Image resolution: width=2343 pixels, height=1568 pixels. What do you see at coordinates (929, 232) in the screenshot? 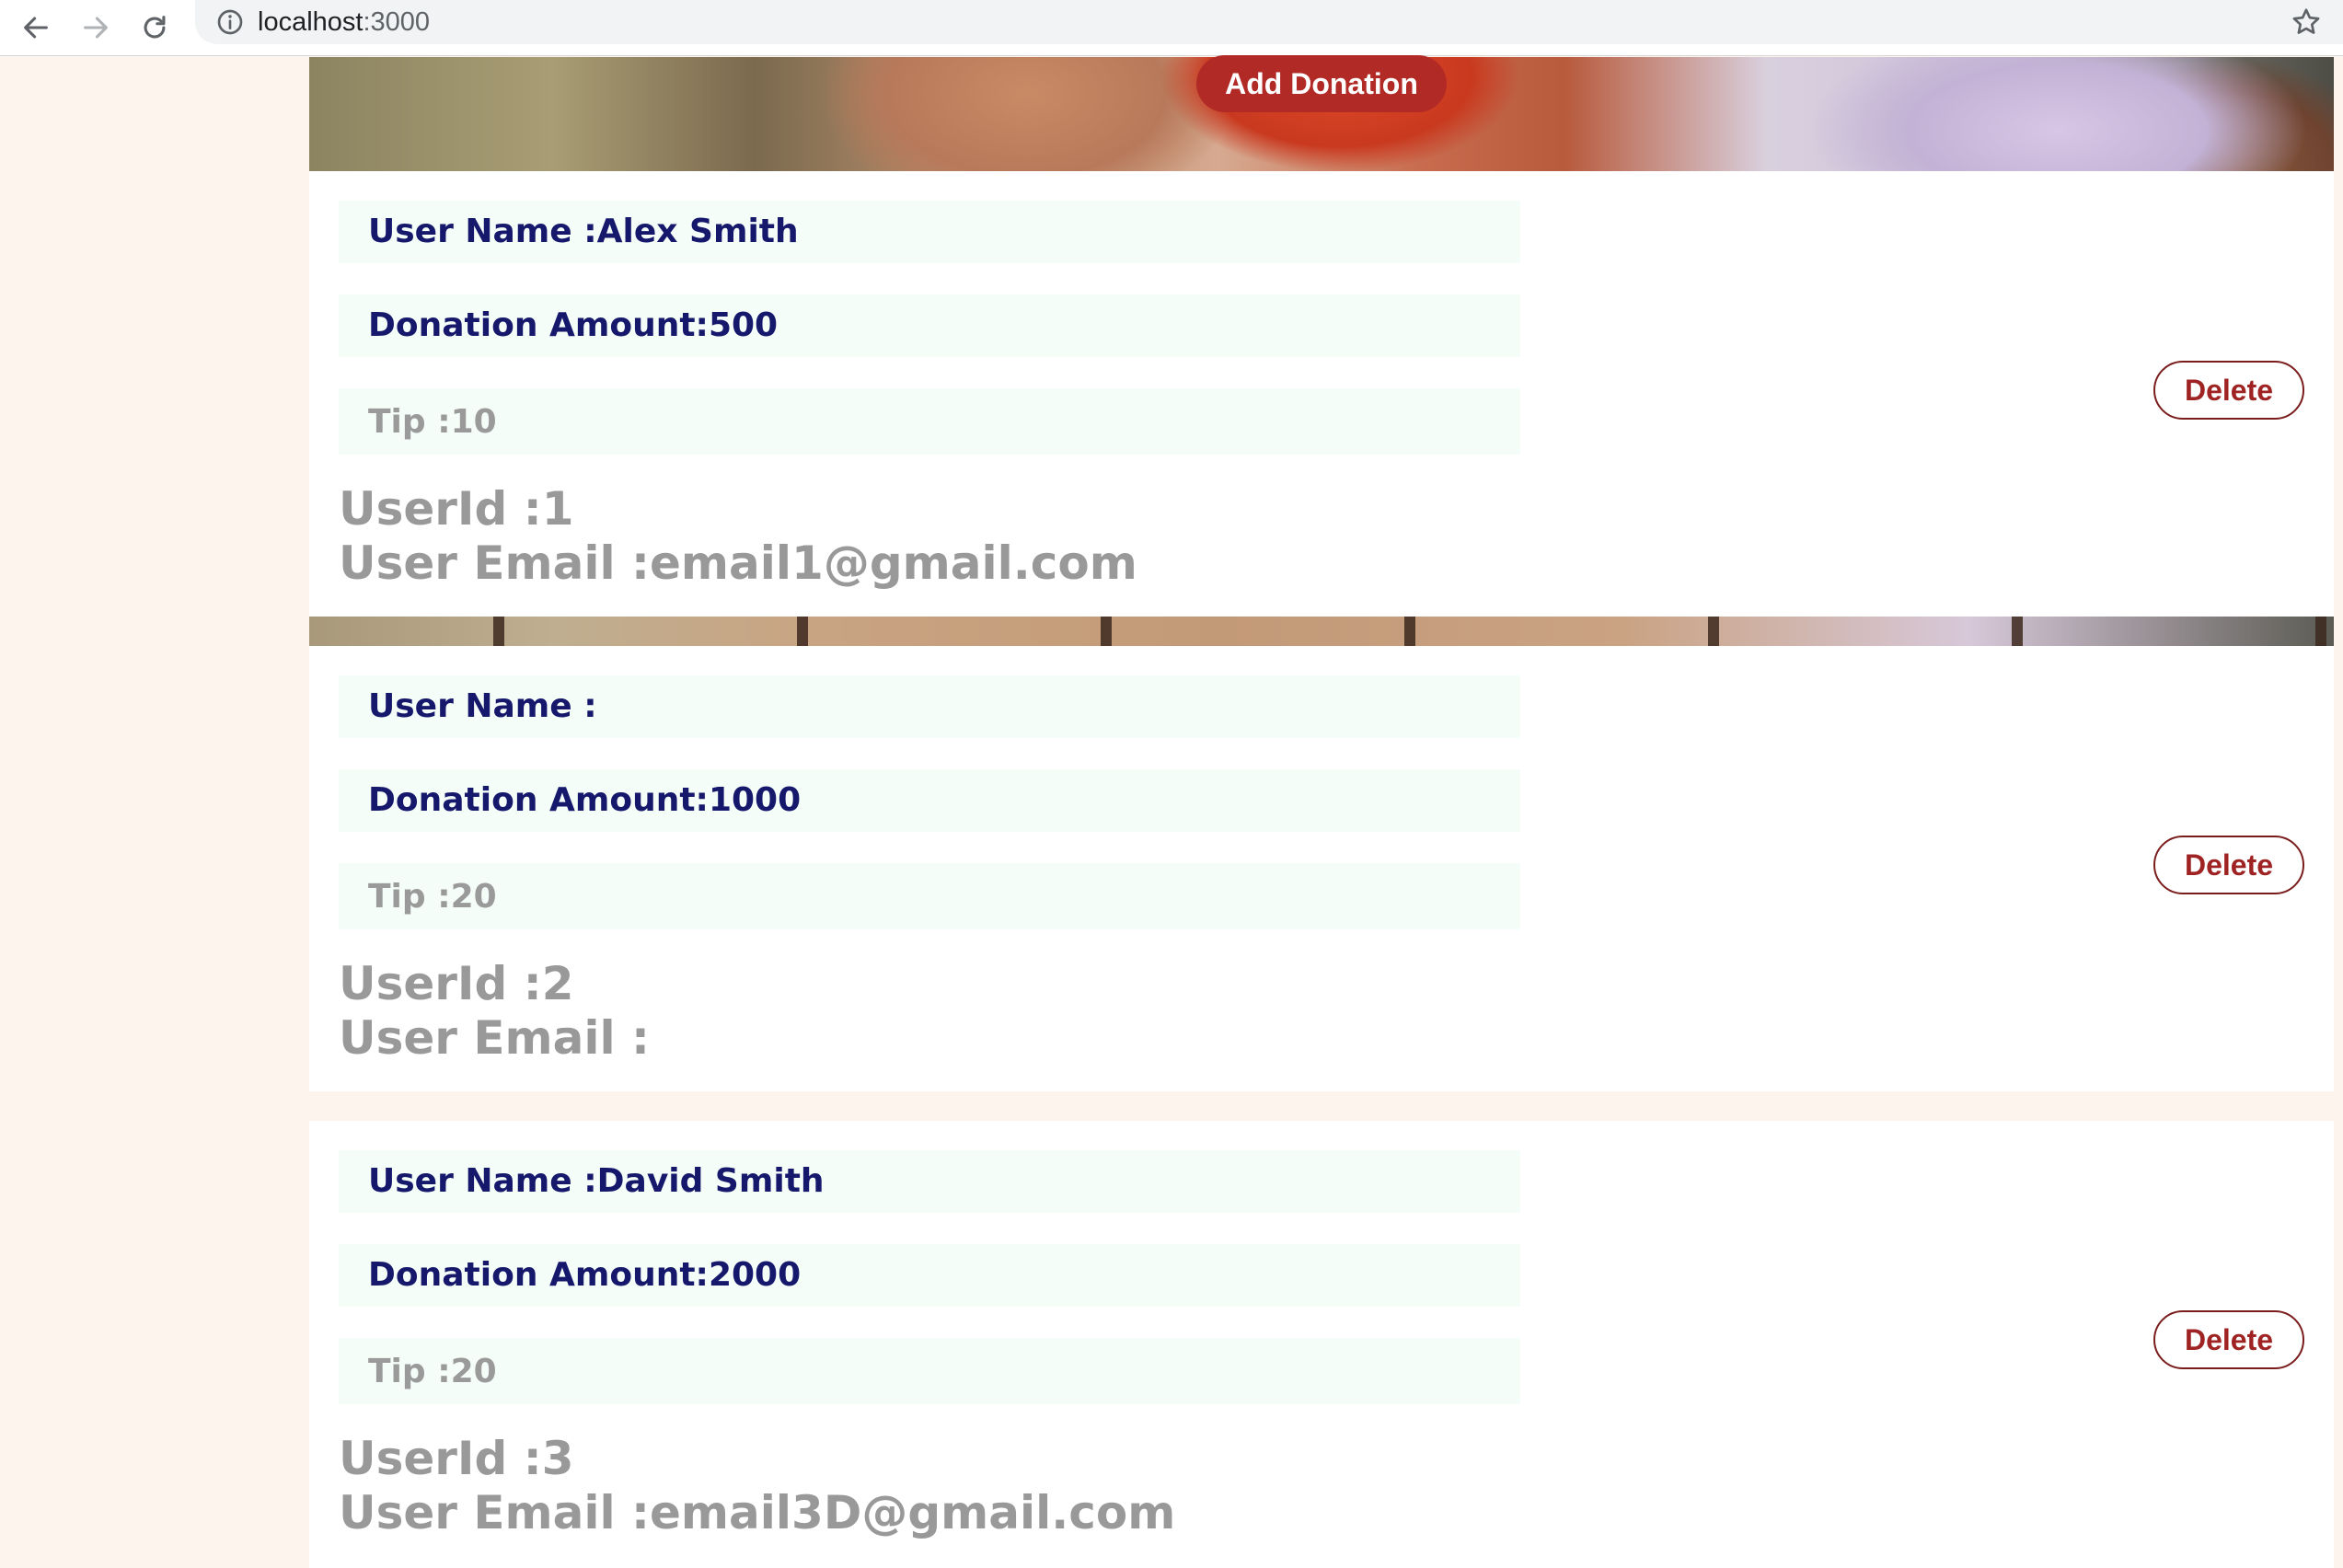
I see `user-name-field: User Name :Alex Smith` at bounding box center [929, 232].